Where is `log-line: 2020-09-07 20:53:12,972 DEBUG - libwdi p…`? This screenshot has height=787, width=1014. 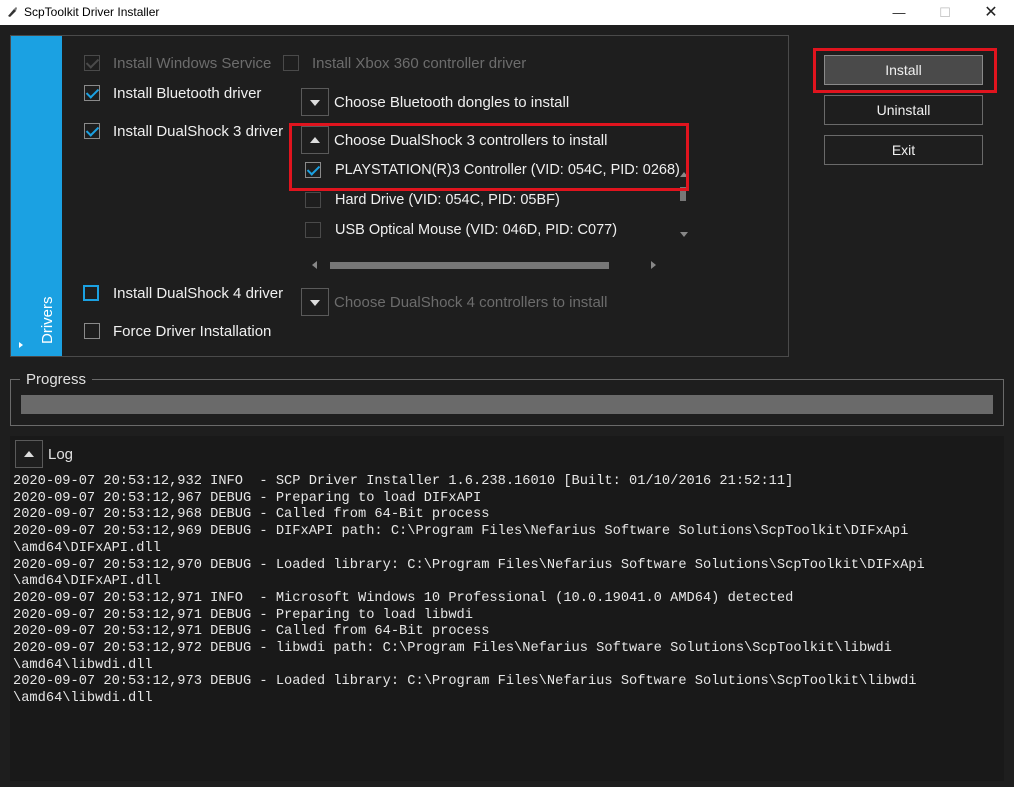
log-line: 2020-09-07 20:53:12,972 DEBUG - libwdi p… is located at coordinates (452, 649).